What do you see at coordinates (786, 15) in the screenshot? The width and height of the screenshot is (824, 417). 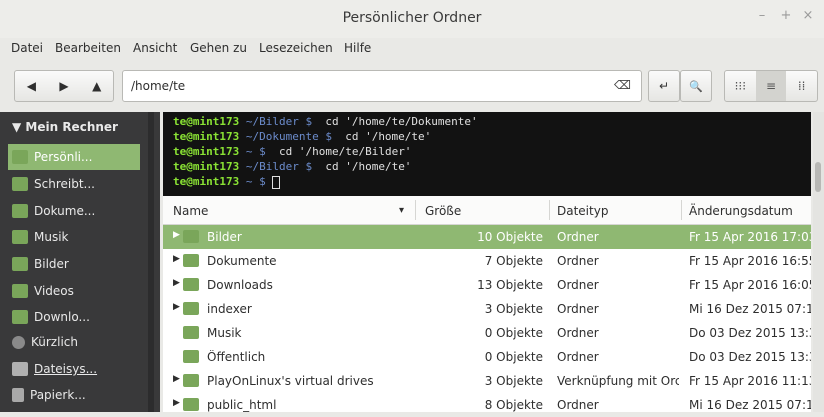 I see `maximize-button: +` at bounding box center [786, 15].